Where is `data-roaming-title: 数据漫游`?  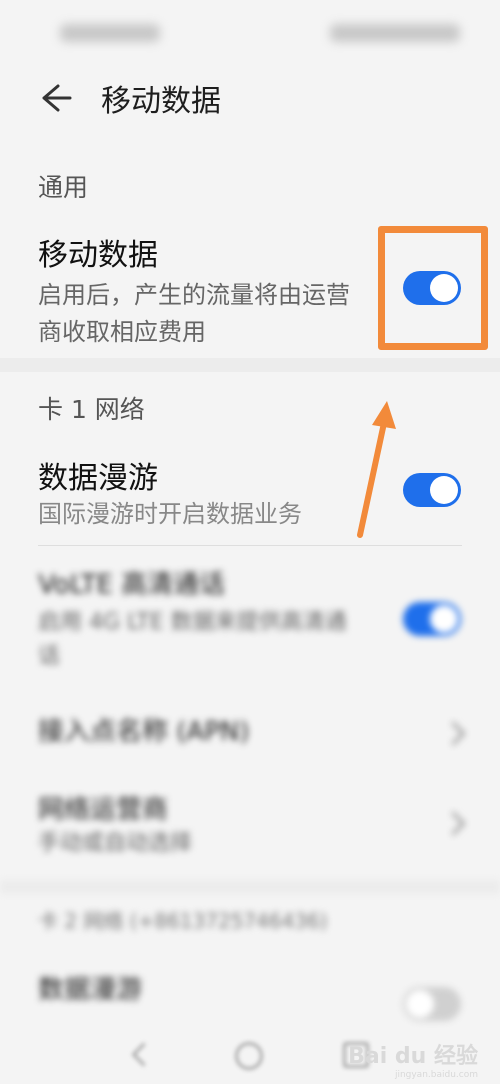
data-roaming-title: 数据漫游 is located at coordinates (98, 478).